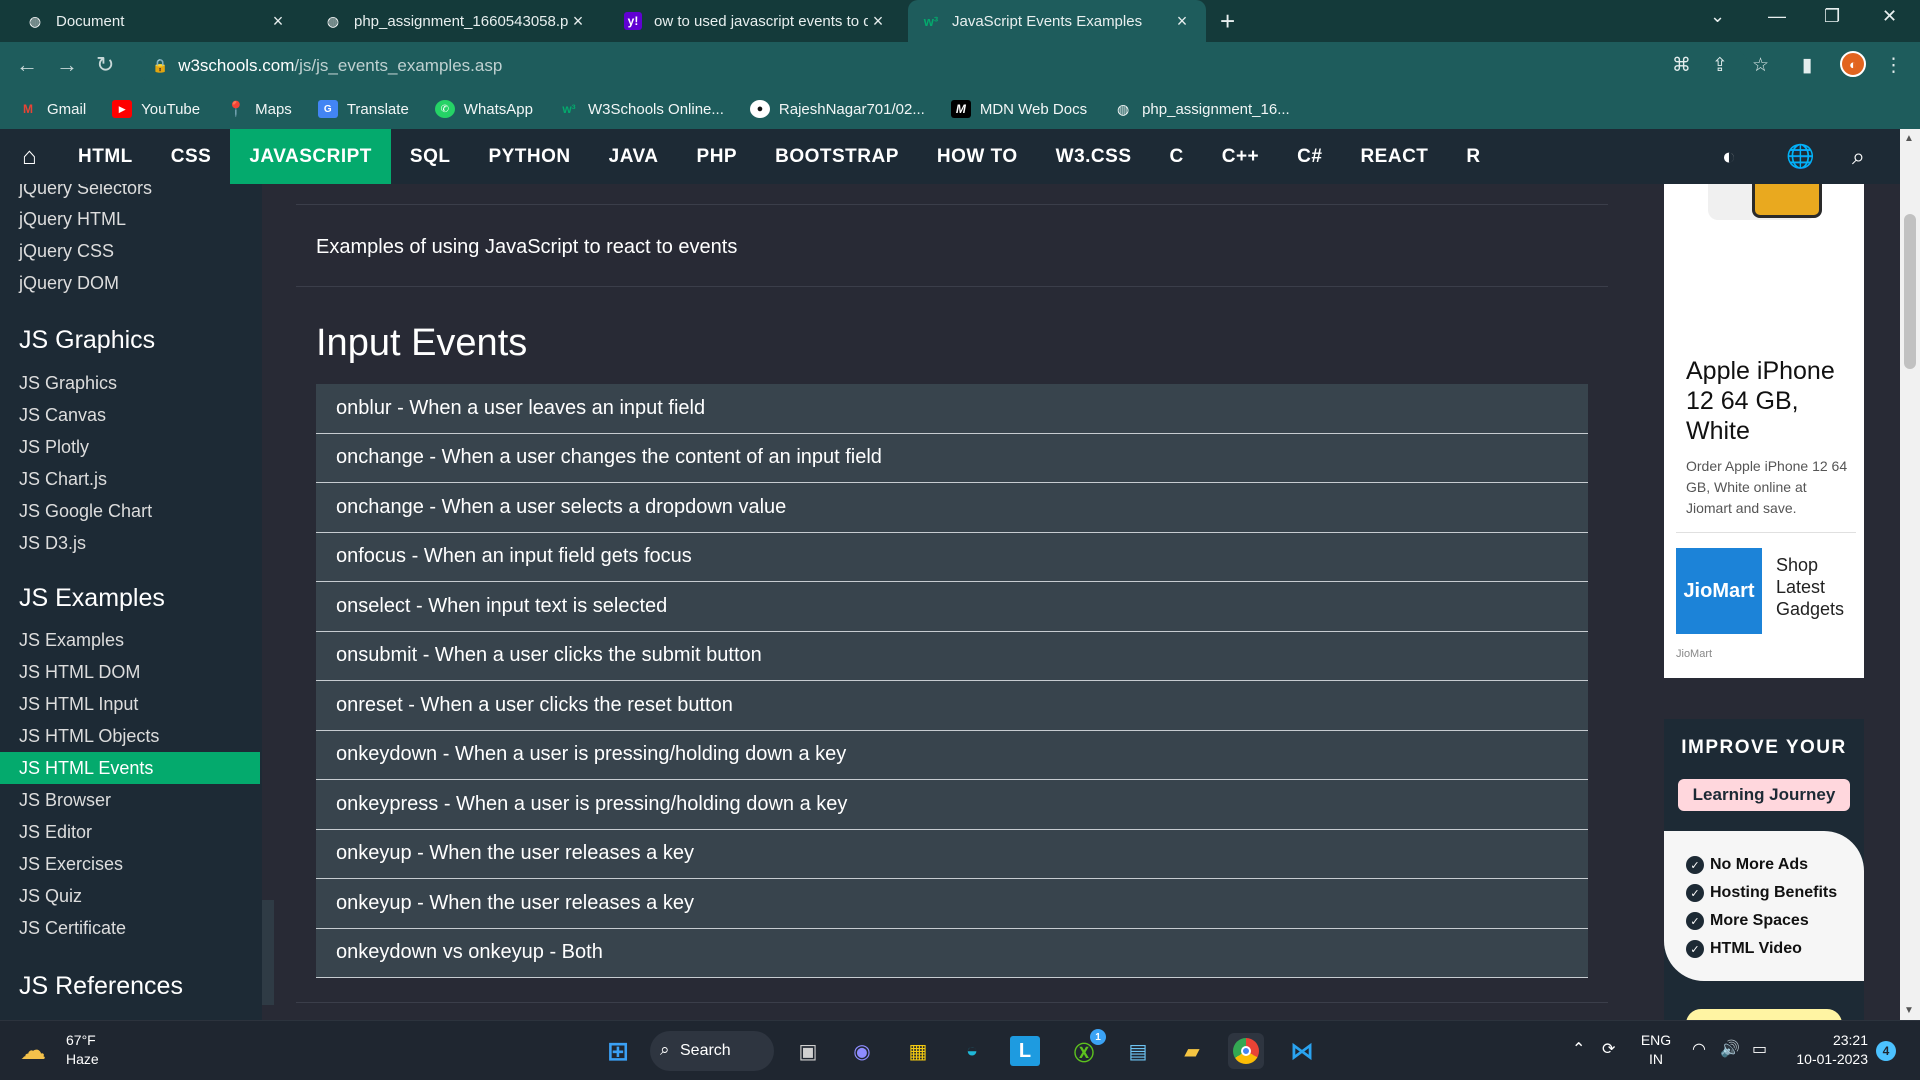 The width and height of the screenshot is (1920, 1080). Describe the element at coordinates (1717, 16) in the screenshot. I see `tab-search-icon: ⌄` at that location.